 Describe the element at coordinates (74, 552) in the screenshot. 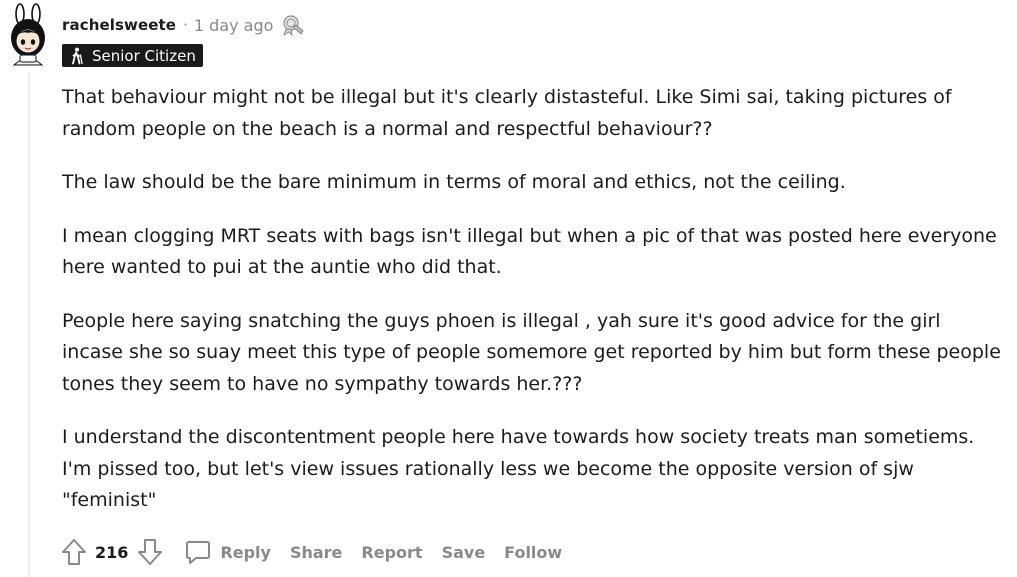

I see `upvote-icon` at that location.